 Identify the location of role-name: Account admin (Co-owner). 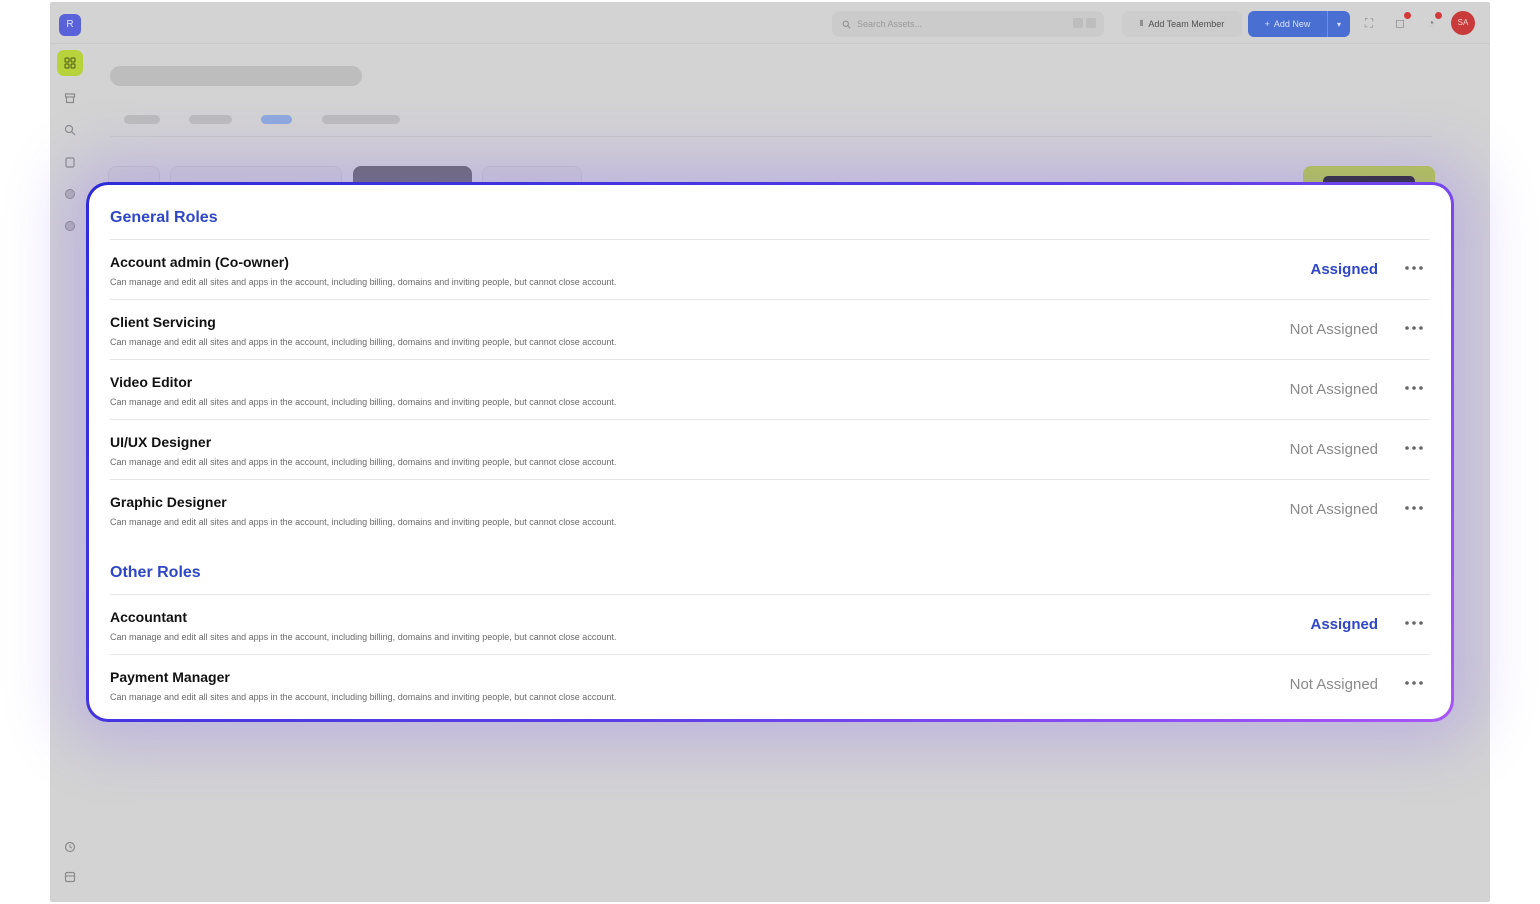
(199, 262).